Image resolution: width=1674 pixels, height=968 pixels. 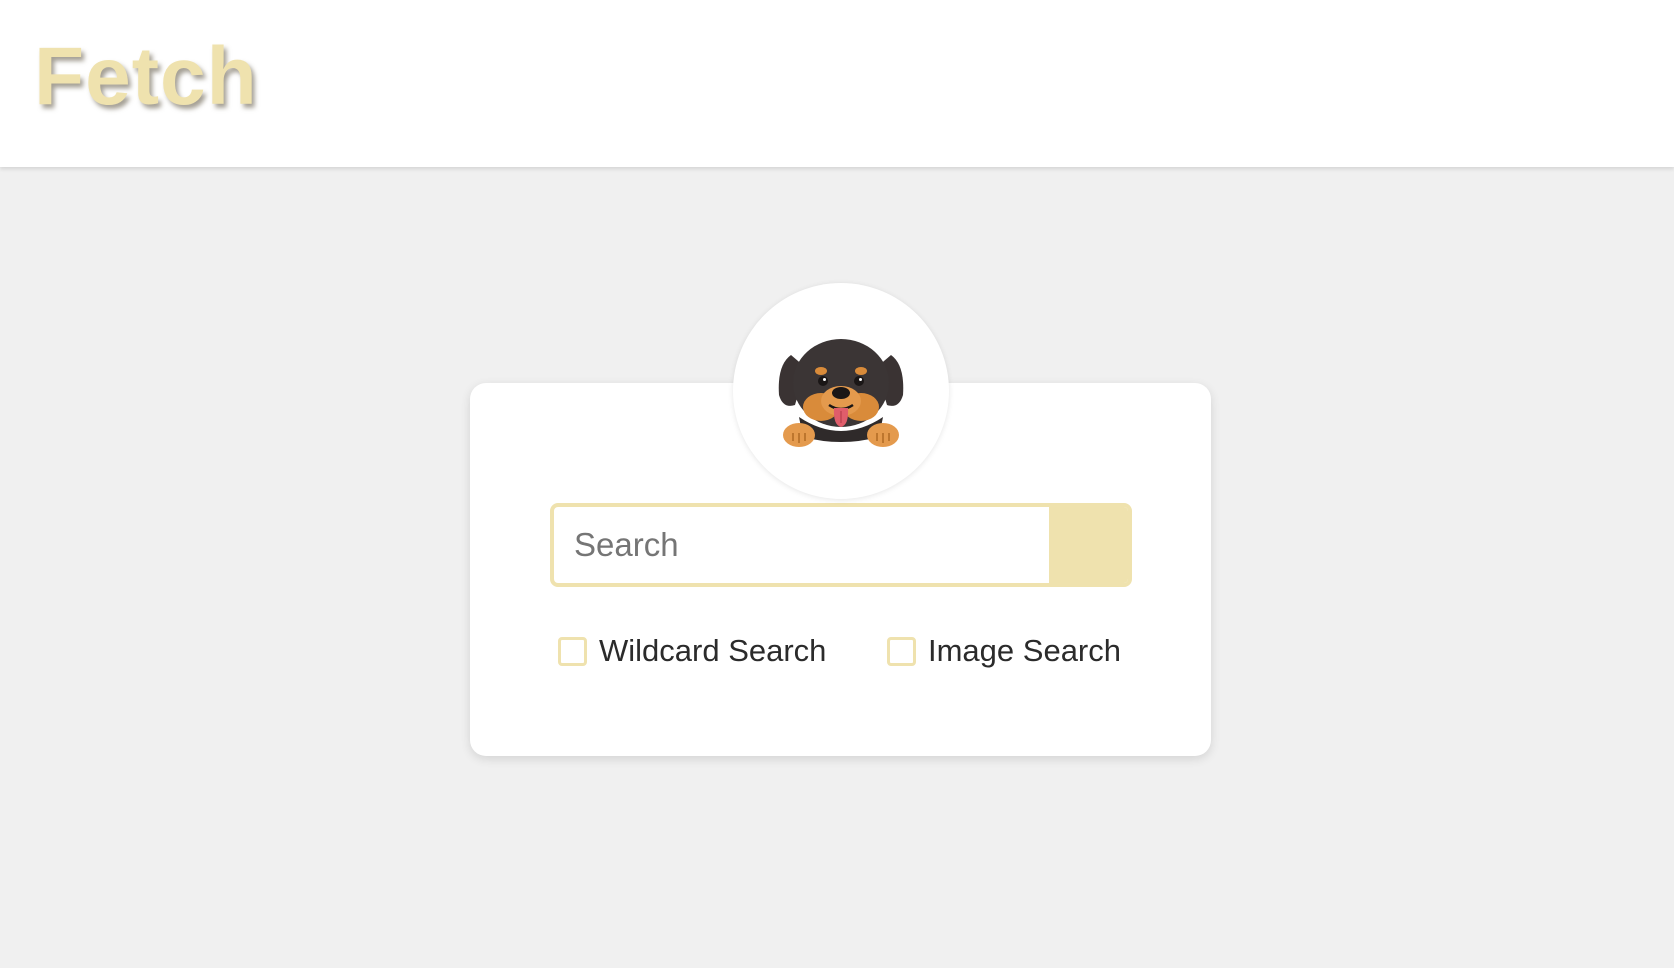 I want to click on image-search-label: Image Search, so click(x=1024, y=650).